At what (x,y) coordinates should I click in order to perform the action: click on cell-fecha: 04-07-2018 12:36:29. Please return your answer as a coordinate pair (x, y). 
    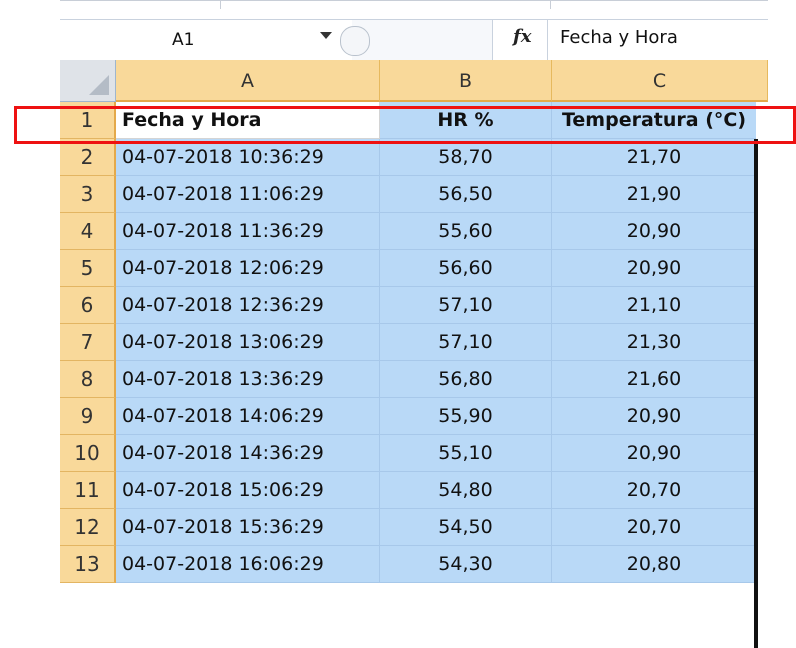
    Looking at the image, I should click on (248, 305).